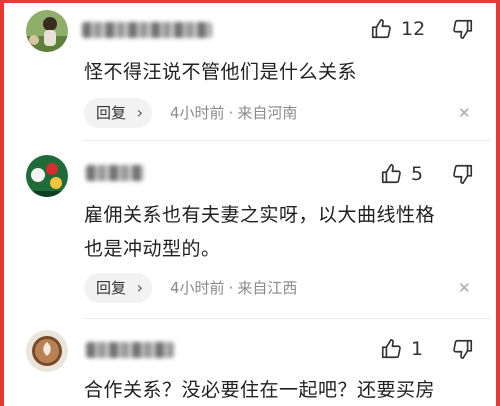 The image size is (500, 406). What do you see at coordinates (417, 174) in the screenshot?
I see `like-count: 5` at bounding box center [417, 174].